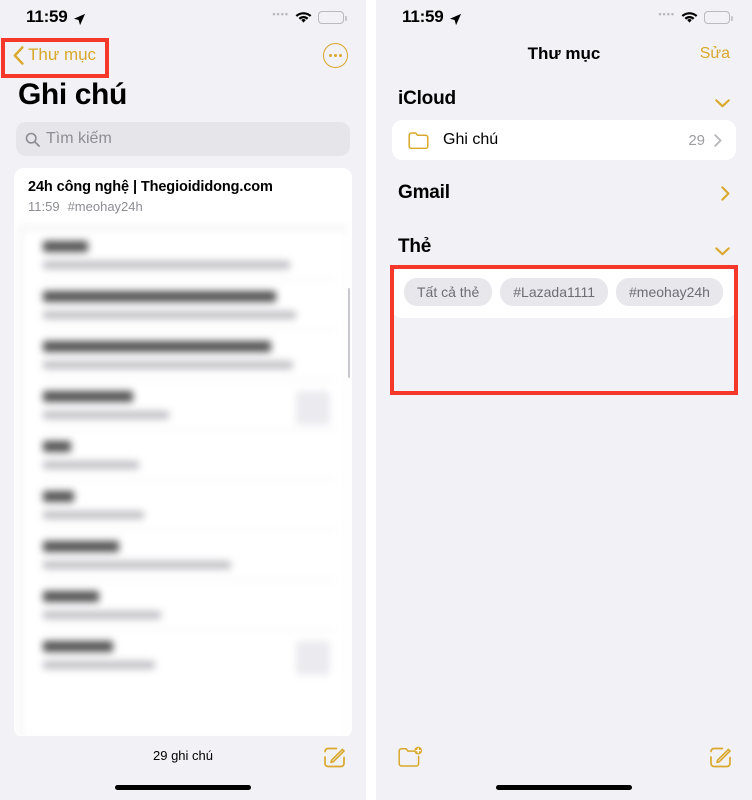 This screenshot has height=800, width=752. I want to click on ellipsis-circle-icon, so click(335, 55).